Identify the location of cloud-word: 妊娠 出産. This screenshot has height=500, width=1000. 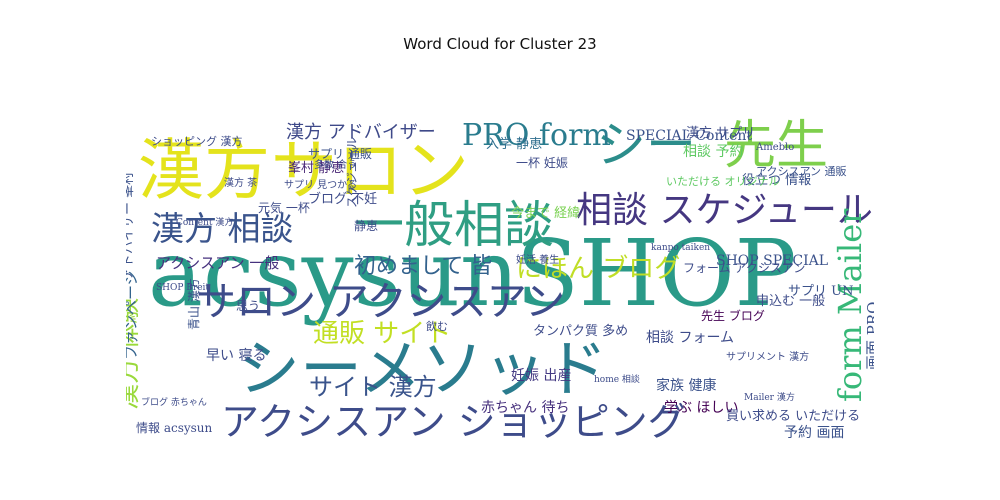
(541, 376).